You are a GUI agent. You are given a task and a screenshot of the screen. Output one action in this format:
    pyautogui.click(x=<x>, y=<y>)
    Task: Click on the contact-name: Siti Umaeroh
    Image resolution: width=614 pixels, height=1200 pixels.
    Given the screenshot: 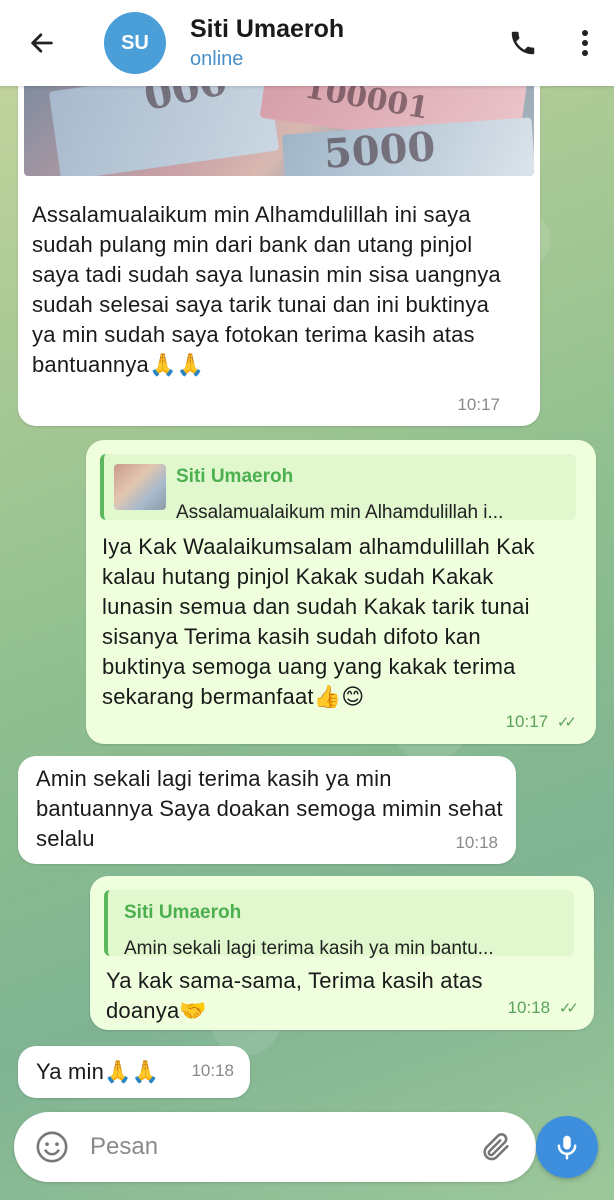 What is the action you would take?
    pyautogui.click(x=267, y=29)
    